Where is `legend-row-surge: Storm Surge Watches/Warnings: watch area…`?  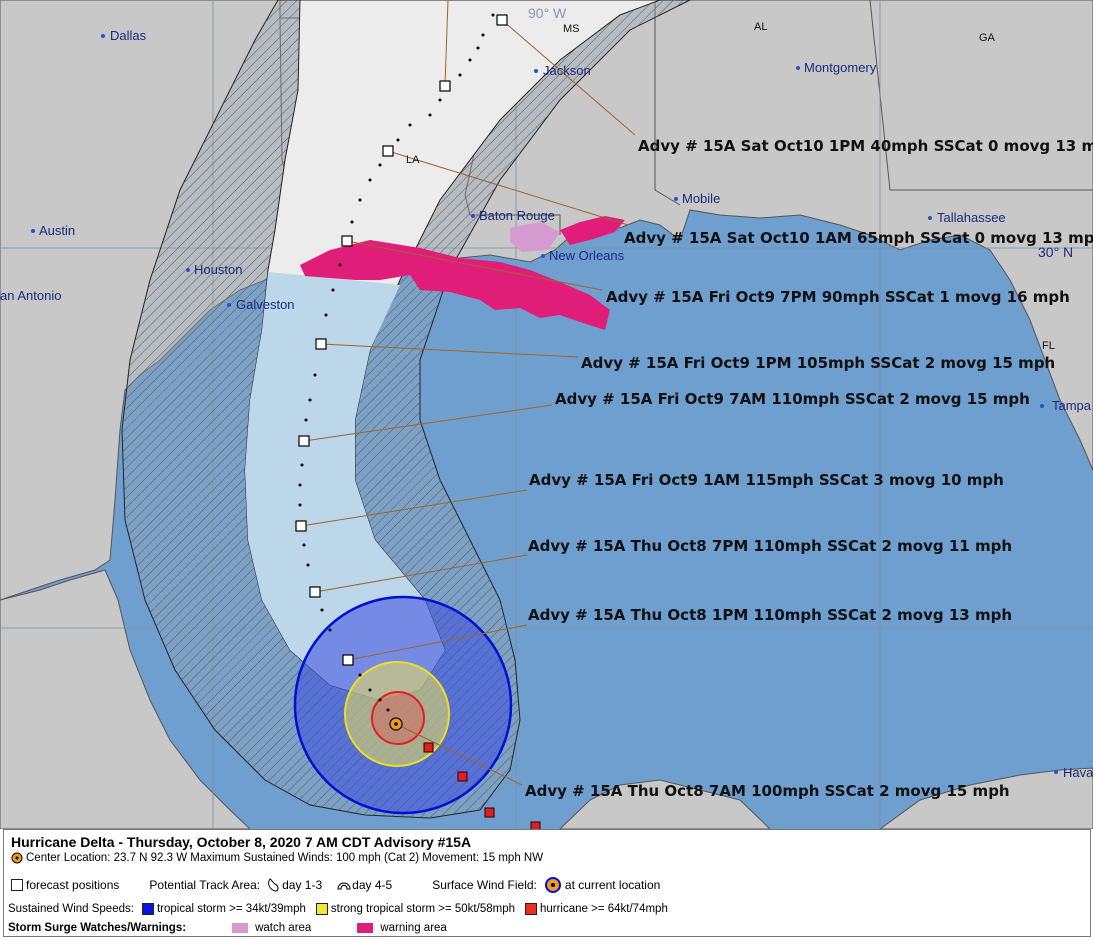
legend-row-surge: Storm Surge Watches/Warnings: watch area… is located at coordinates (227, 928).